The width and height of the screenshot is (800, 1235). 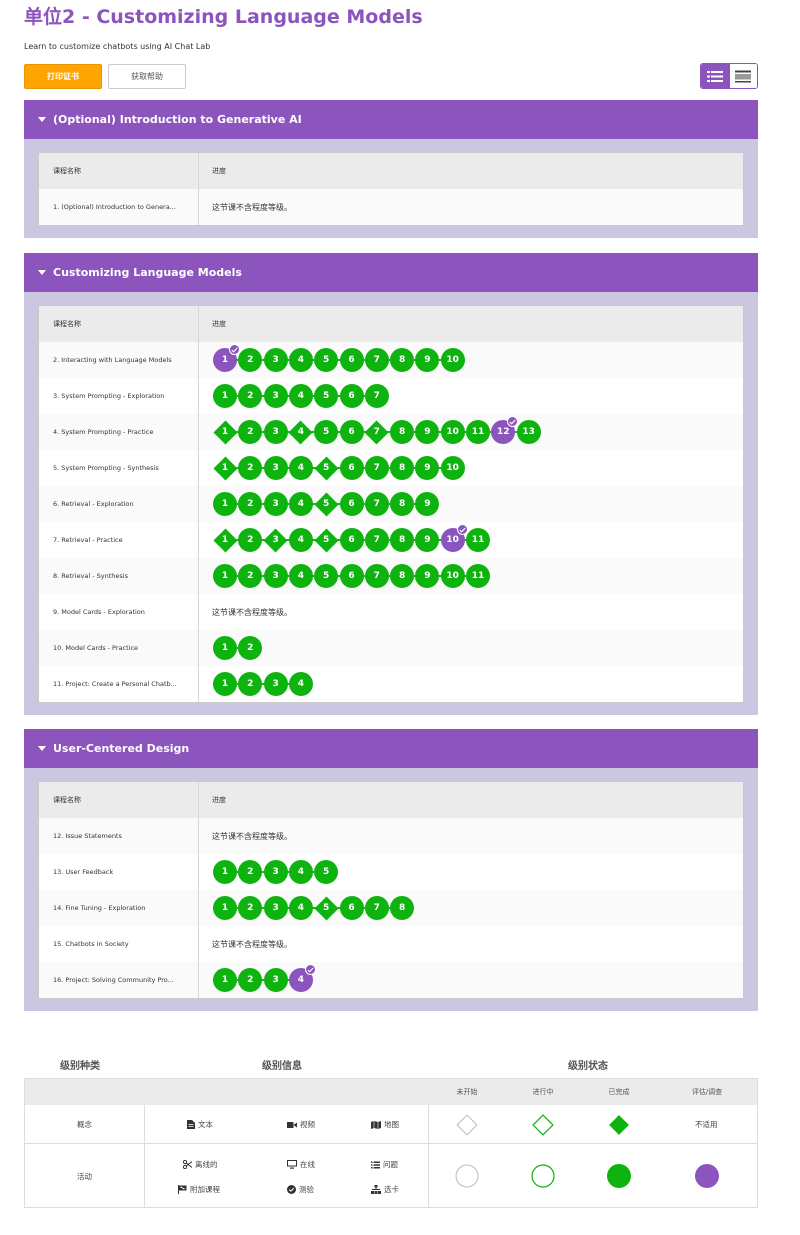 I want to click on level-bubble: 12, so click(x=505, y=430).